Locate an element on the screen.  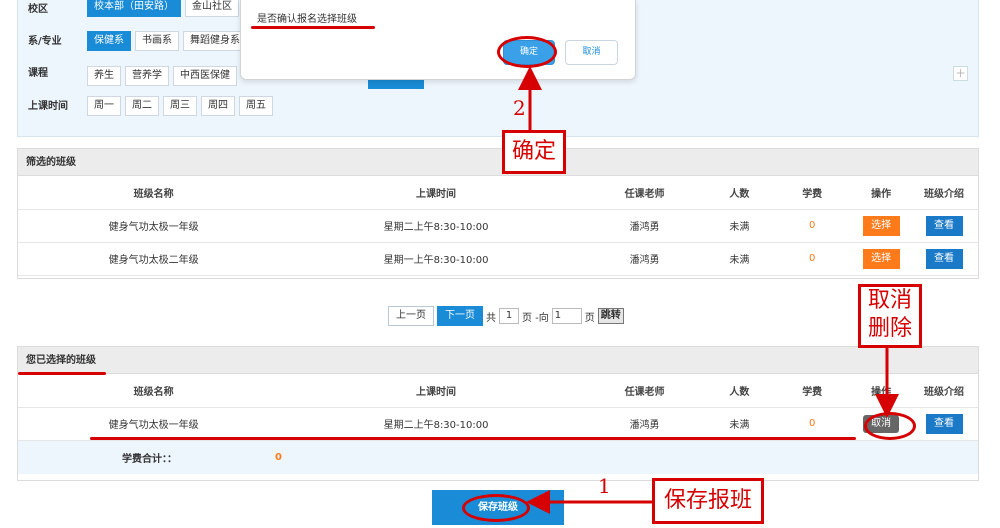
annotation-remove-label: 取消 删除 is located at coordinates (890, 316).